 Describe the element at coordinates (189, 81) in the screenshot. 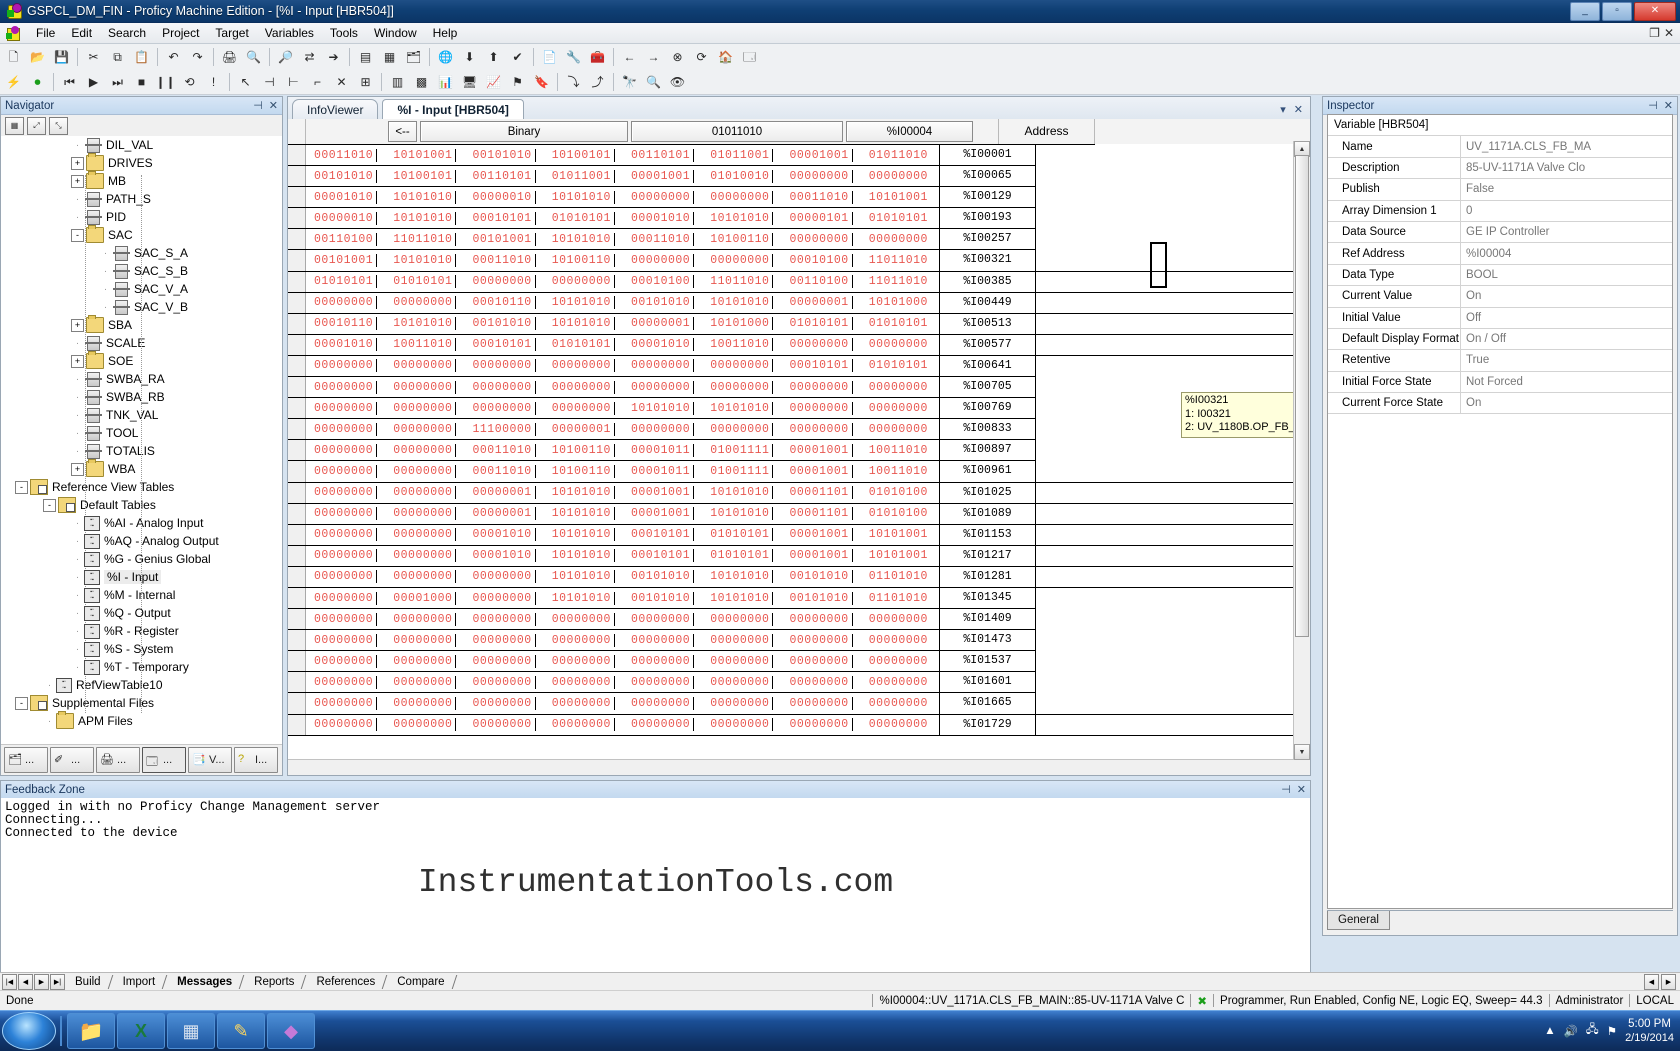

I see `reset-icon: ⟲` at that location.